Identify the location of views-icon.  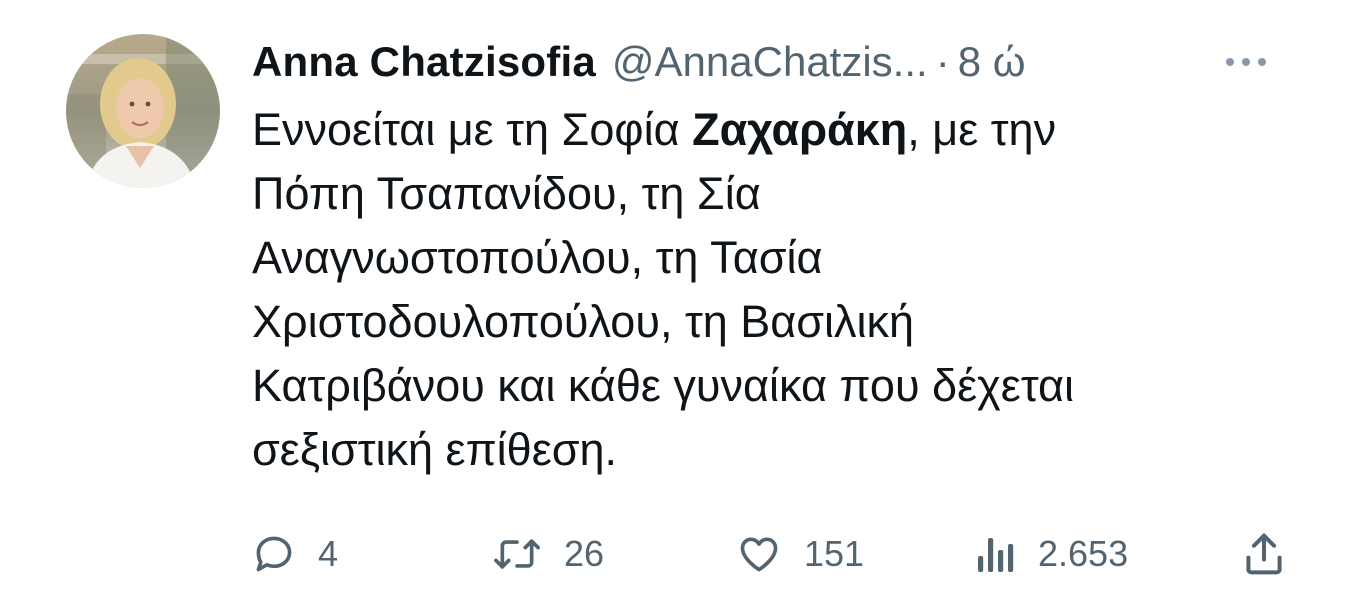
(996, 554).